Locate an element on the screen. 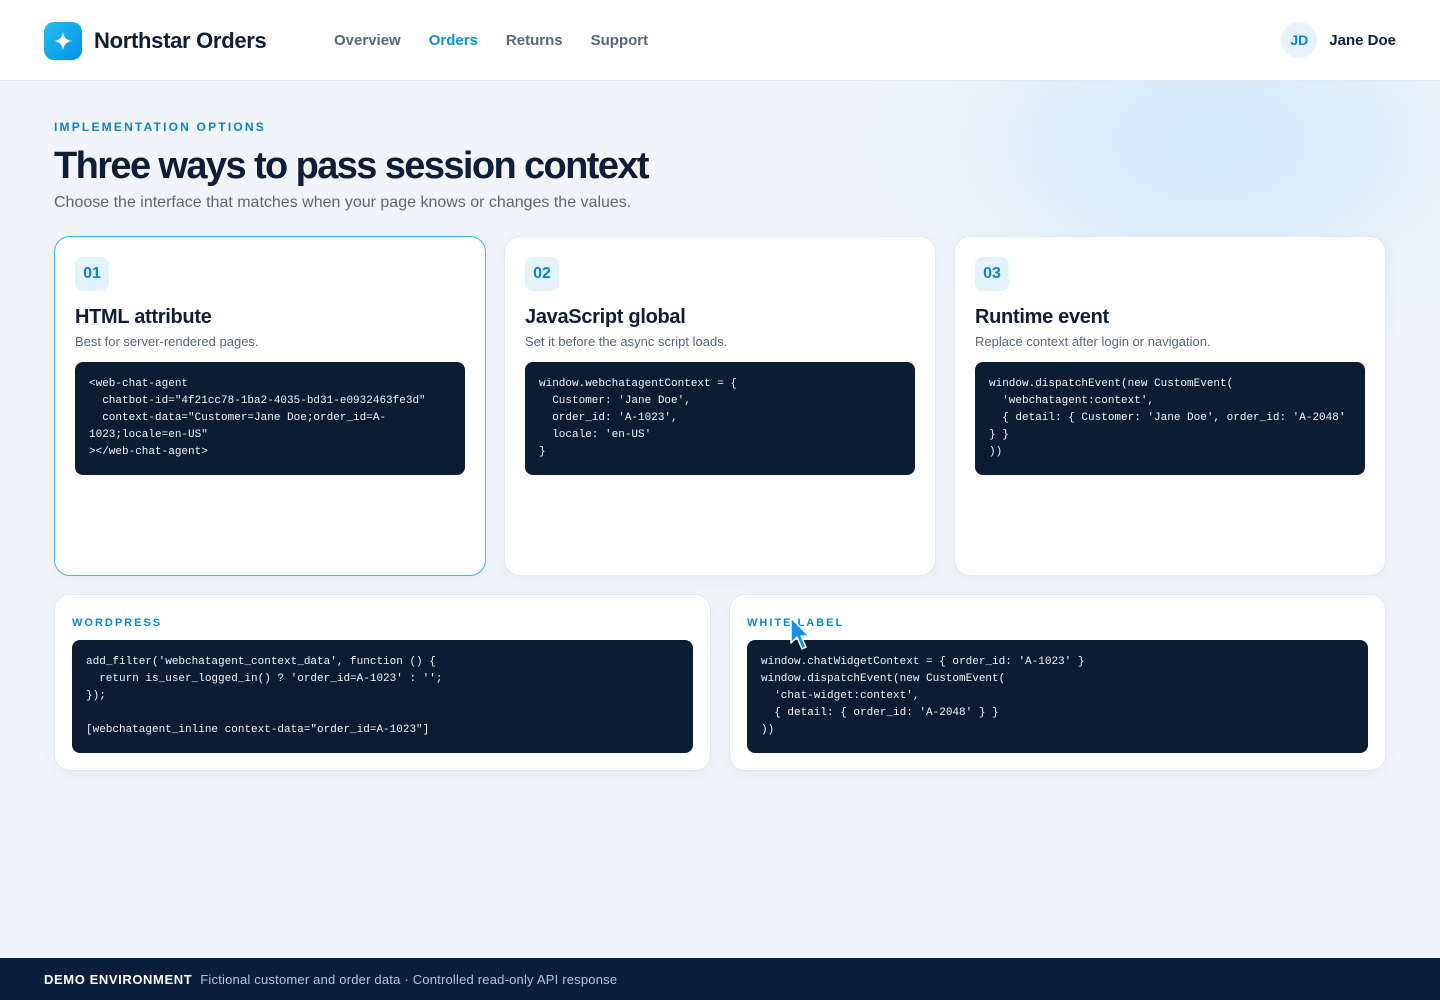  option-number: 03 is located at coordinates (992, 274).